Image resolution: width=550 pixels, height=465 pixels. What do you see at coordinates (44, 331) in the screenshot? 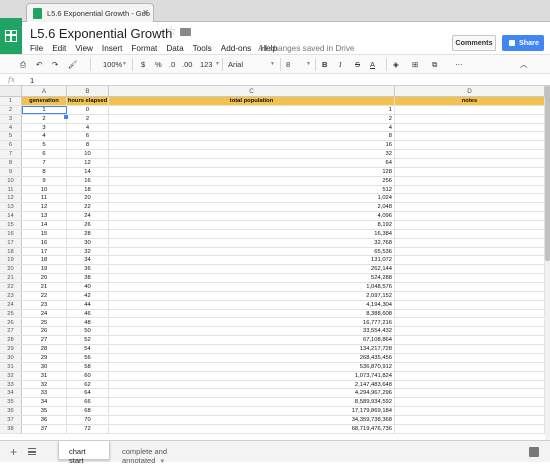
I see `cell-generation: 26` at bounding box center [44, 331].